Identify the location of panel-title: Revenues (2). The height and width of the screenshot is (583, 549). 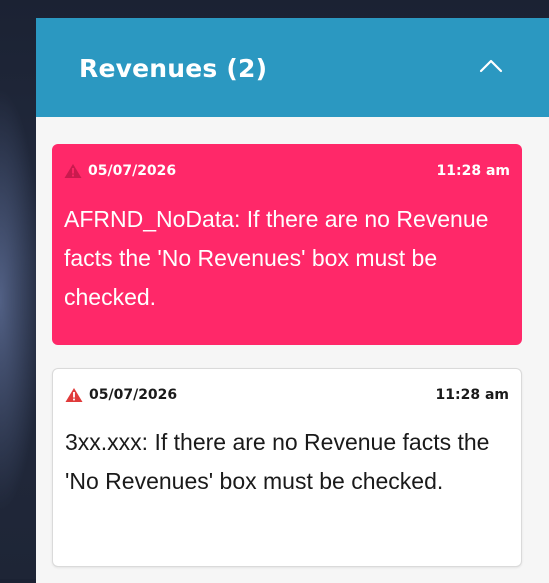
(173, 68).